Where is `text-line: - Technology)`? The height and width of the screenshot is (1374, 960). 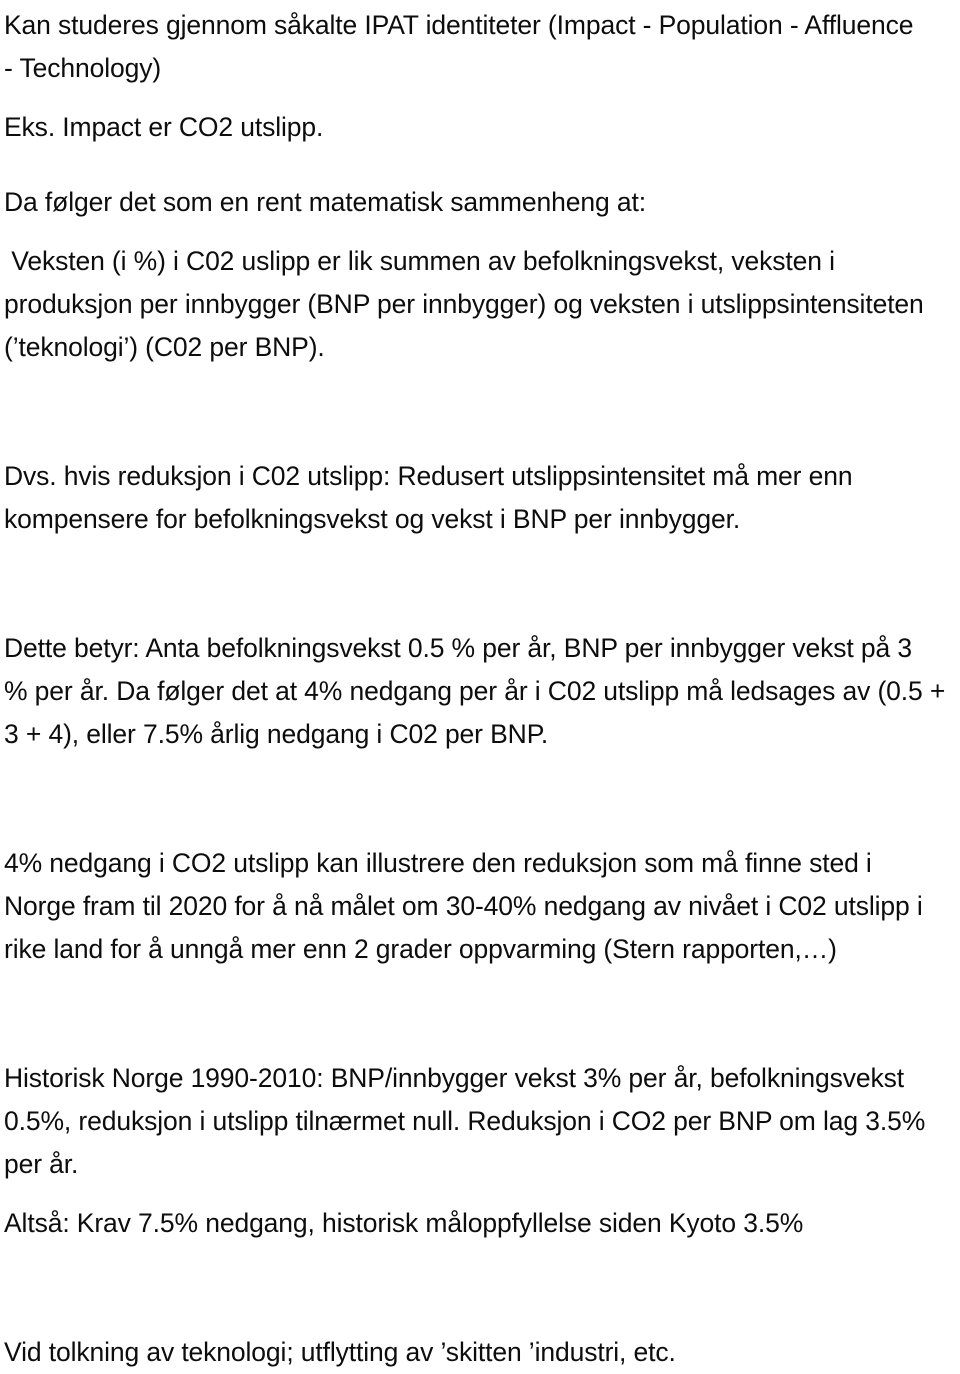 text-line: - Technology) is located at coordinates (83, 68).